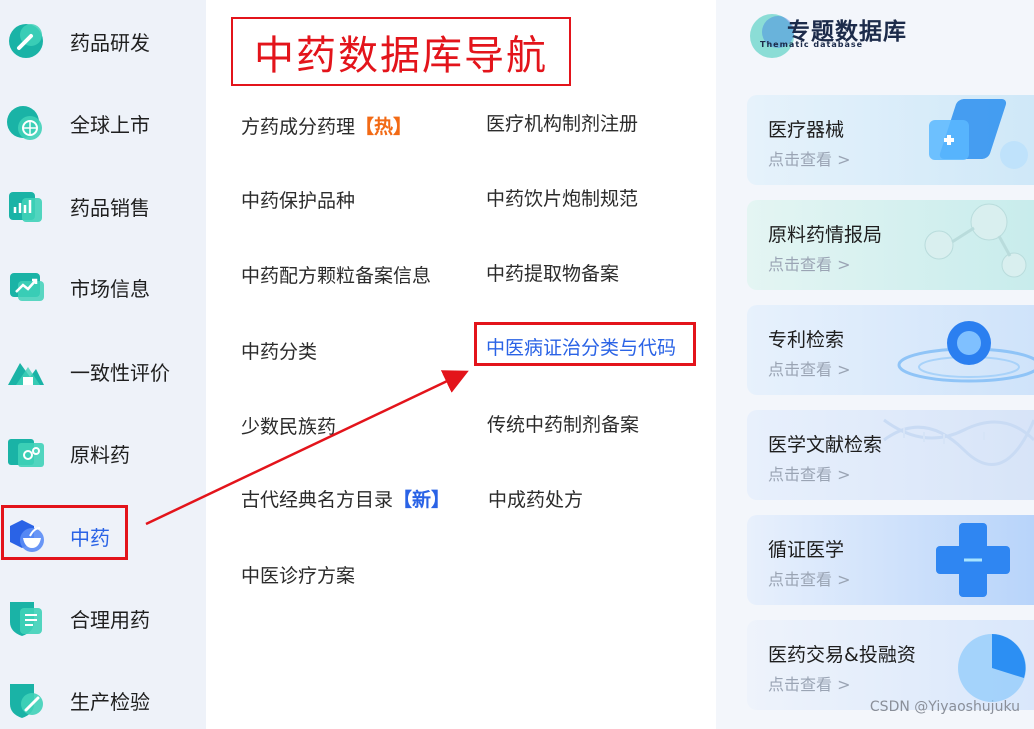 This screenshot has width=1034, height=729. What do you see at coordinates (120, 372) in the screenshot?
I see `sidebar-item-label: 一致性评价` at bounding box center [120, 372].